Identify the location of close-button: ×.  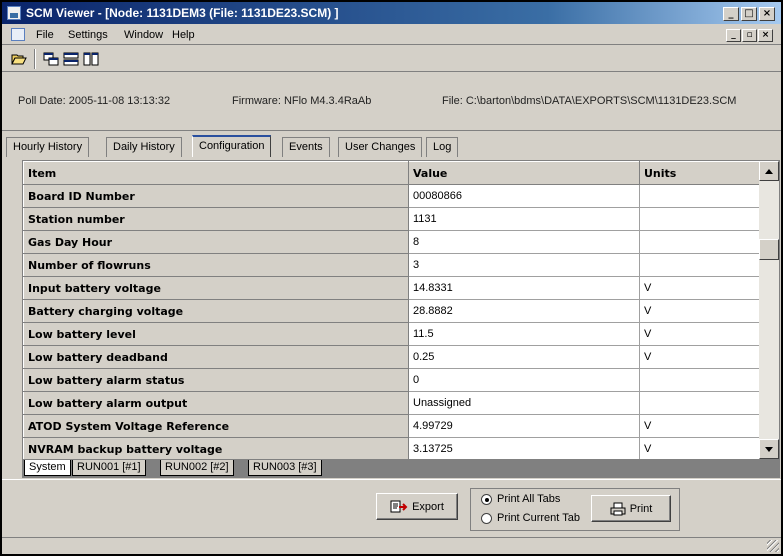
(767, 14).